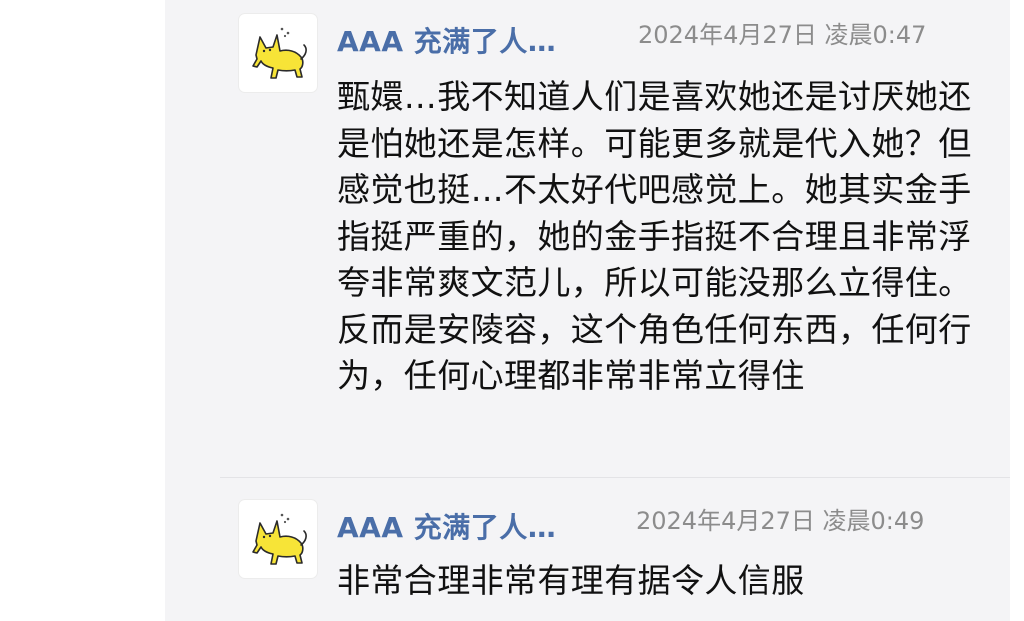 This screenshot has height=621, width=1024. I want to click on comment-text: 非常合理非常有理有据令人信服, so click(571, 580).